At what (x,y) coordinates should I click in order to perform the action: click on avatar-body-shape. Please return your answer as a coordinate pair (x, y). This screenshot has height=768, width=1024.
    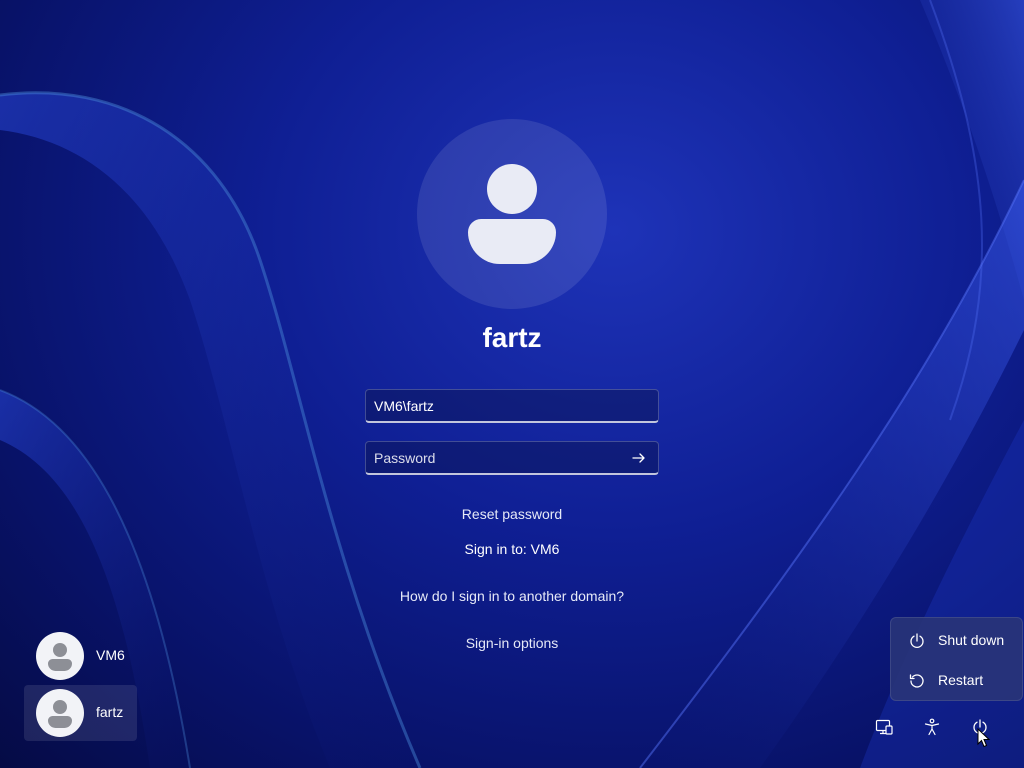
    Looking at the image, I should click on (512, 241).